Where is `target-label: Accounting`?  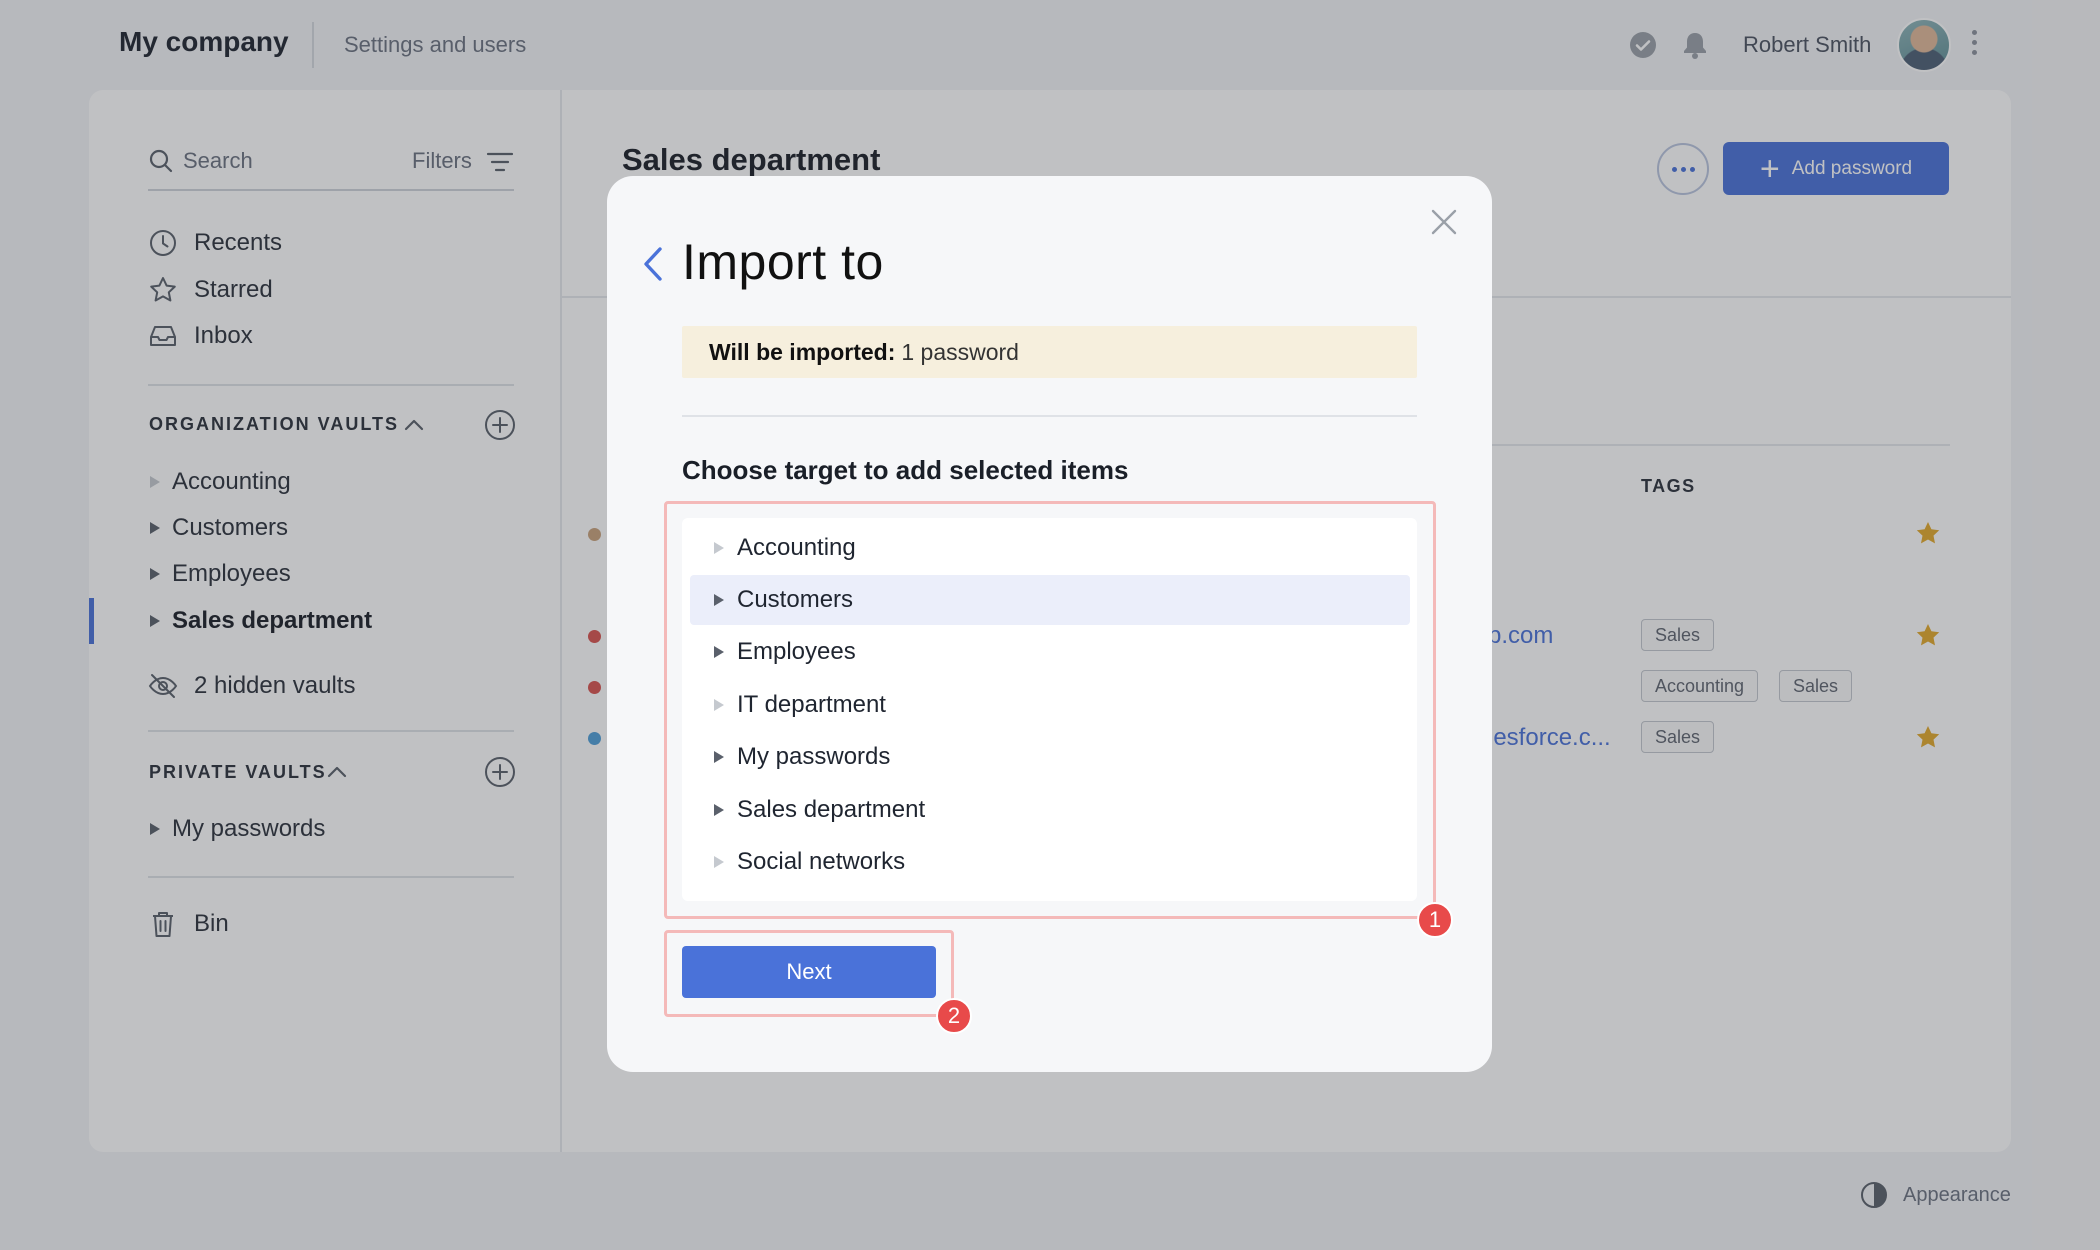 target-label: Accounting is located at coordinates (796, 547).